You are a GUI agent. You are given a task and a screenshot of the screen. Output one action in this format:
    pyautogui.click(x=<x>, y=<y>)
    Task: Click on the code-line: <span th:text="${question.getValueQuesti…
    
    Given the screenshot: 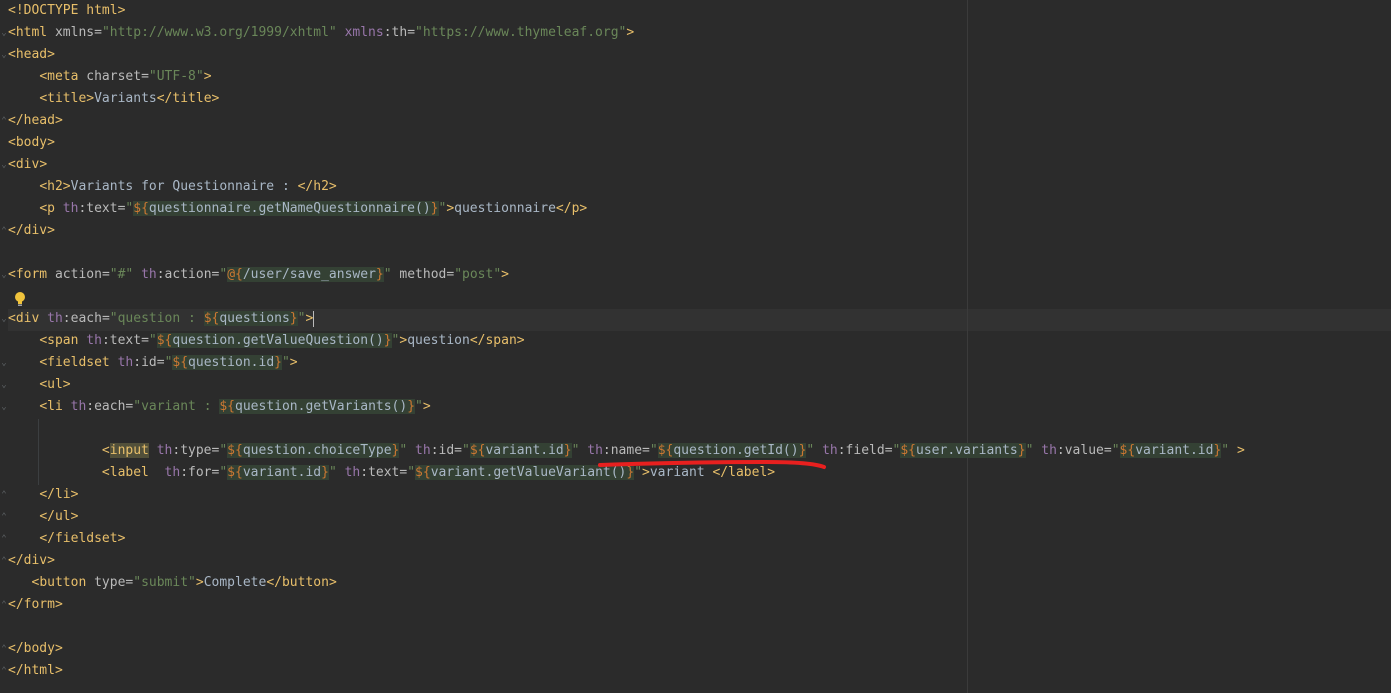 What is the action you would take?
    pyautogui.click(x=266, y=341)
    